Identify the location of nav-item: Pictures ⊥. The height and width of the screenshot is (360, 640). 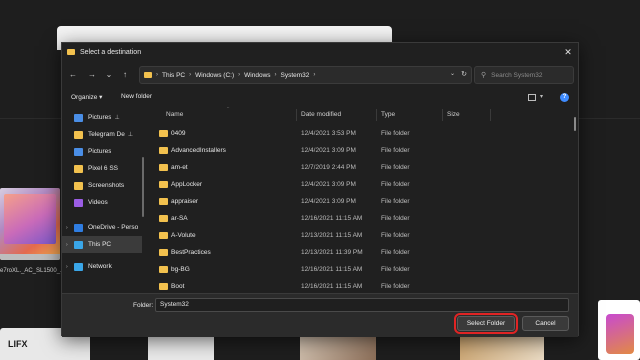
(102, 117).